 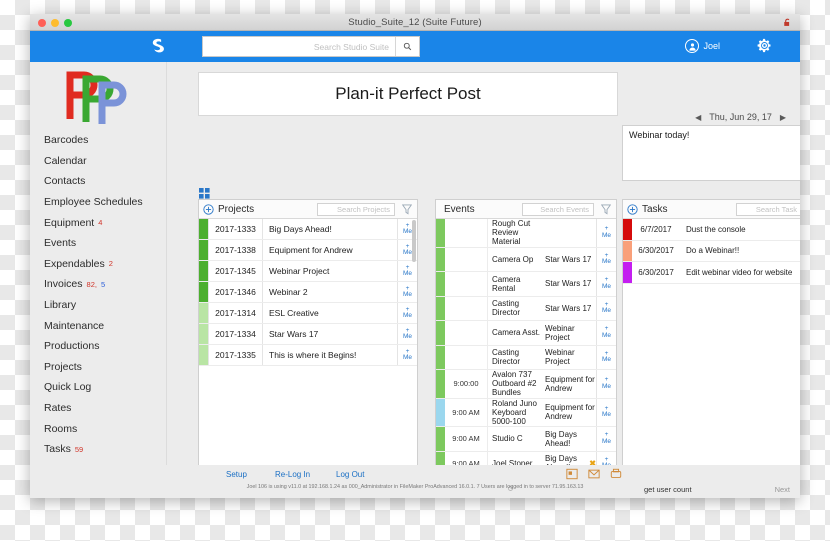 I want to click on user-menu: Joel, so click(x=702, y=46).